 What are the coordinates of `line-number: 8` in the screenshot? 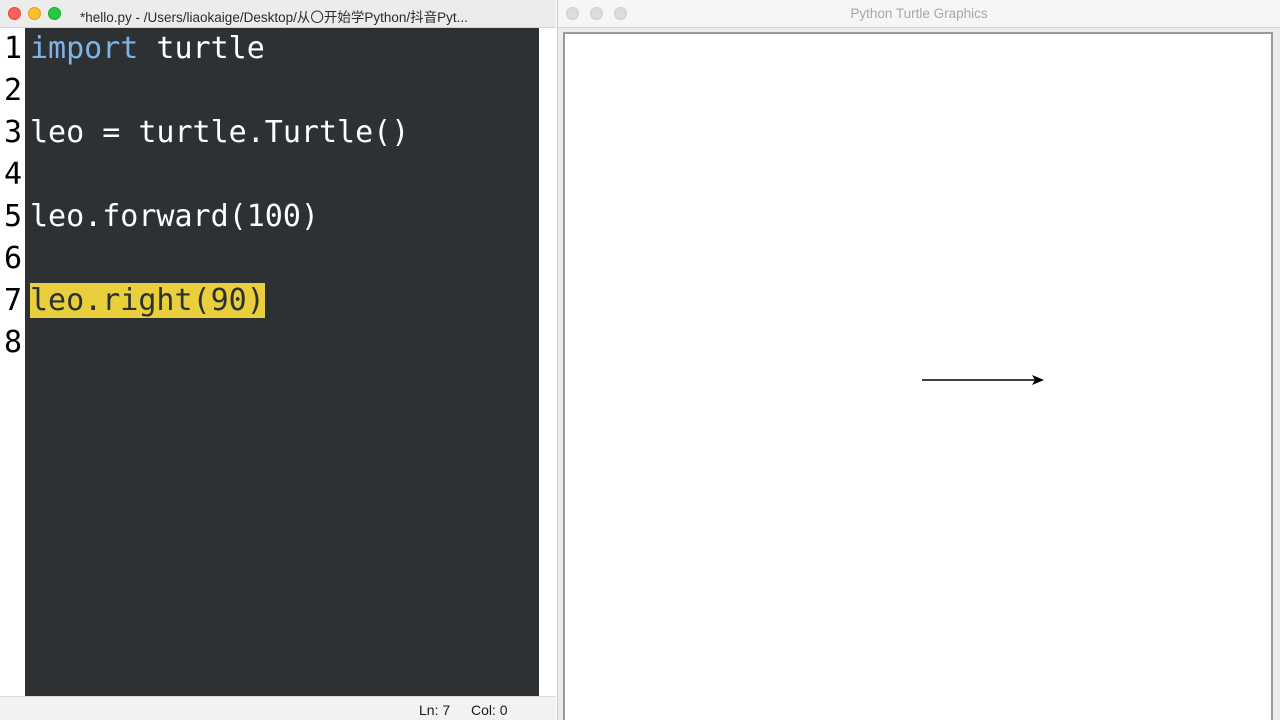 It's located at (12, 342).